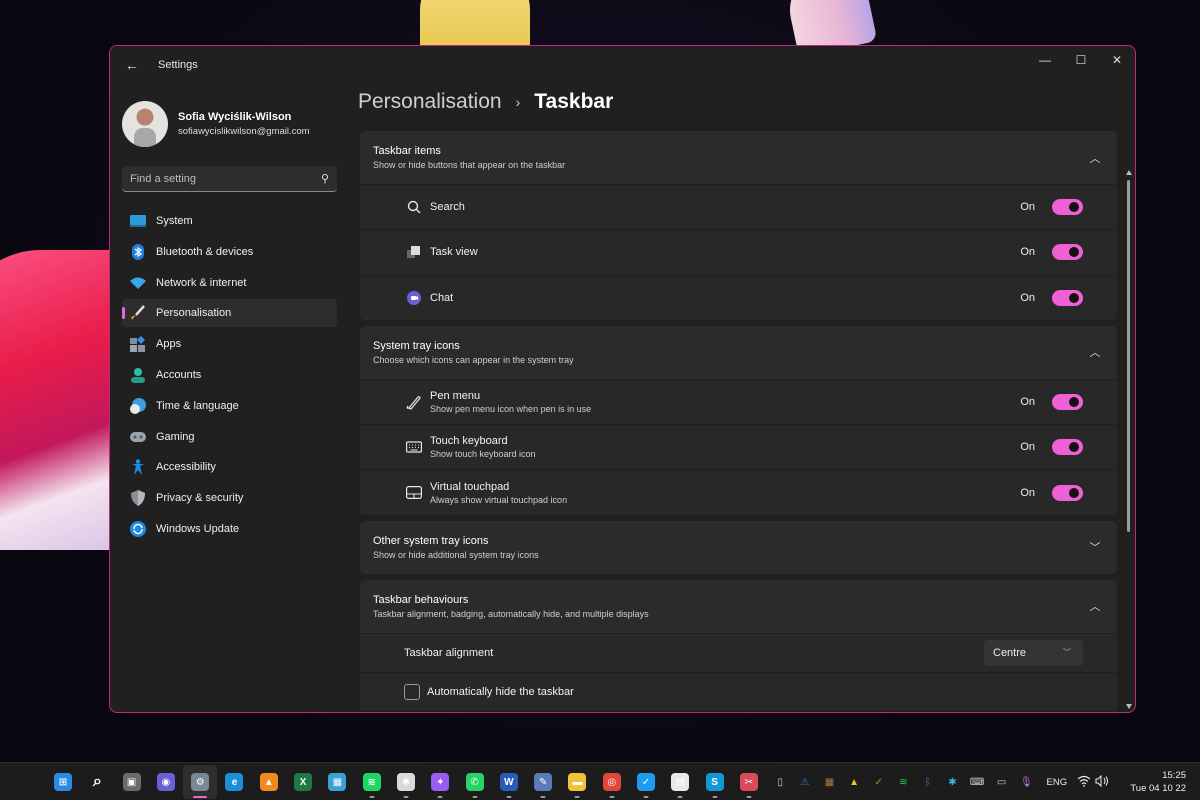  What do you see at coordinates (132, 65) in the screenshot?
I see `back-button: ←` at bounding box center [132, 65].